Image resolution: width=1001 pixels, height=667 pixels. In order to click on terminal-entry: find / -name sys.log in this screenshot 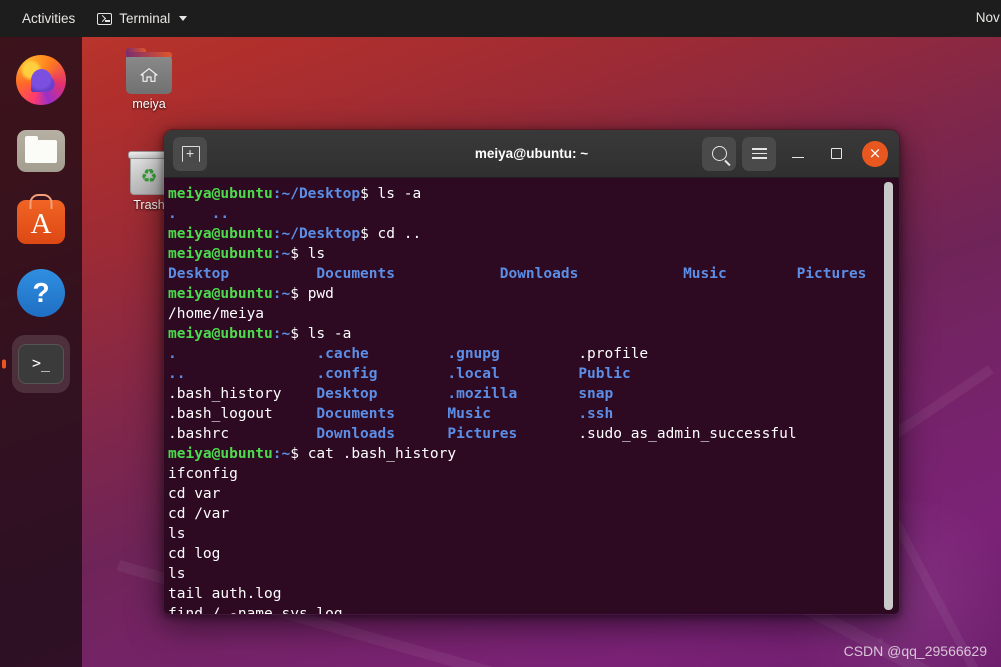, I will do `click(255, 610)`.